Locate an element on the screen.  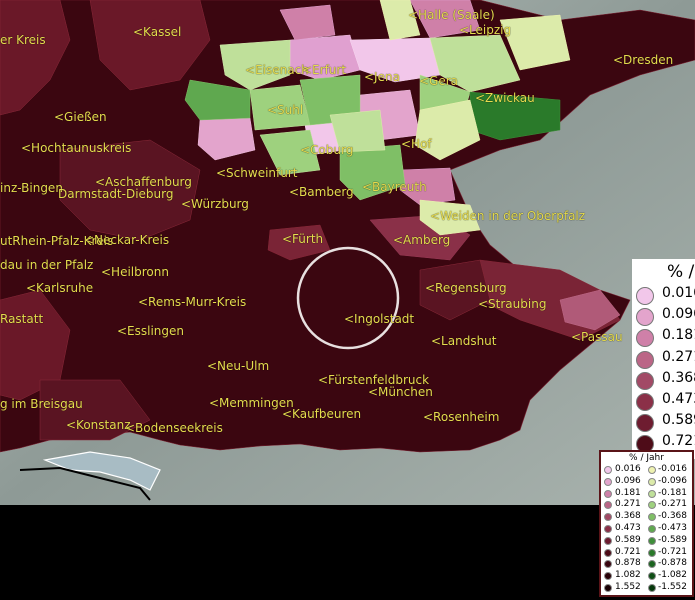
place-label: <Kassel is located at coordinates (157, 32).